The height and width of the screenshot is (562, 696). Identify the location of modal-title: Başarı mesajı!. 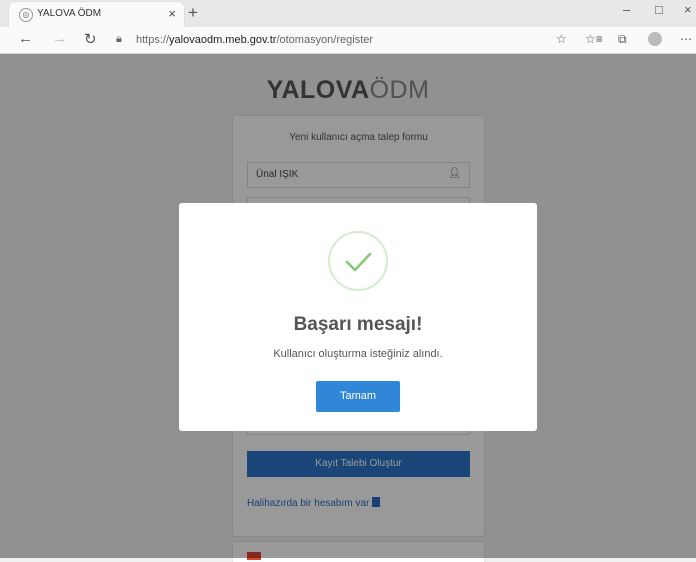
(358, 324).